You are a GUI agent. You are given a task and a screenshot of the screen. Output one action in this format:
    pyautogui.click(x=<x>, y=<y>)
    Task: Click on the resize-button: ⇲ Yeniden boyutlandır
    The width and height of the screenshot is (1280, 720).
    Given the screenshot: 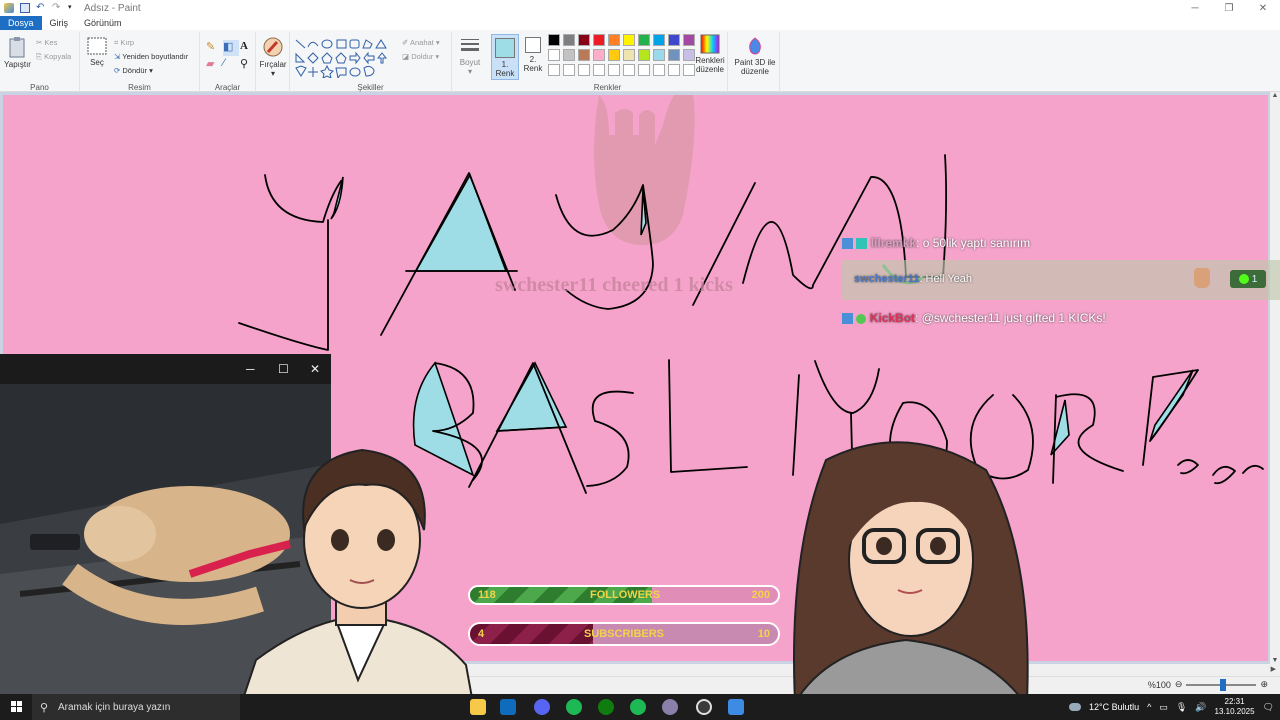 What is the action you would take?
    pyautogui.click(x=151, y=56)
    